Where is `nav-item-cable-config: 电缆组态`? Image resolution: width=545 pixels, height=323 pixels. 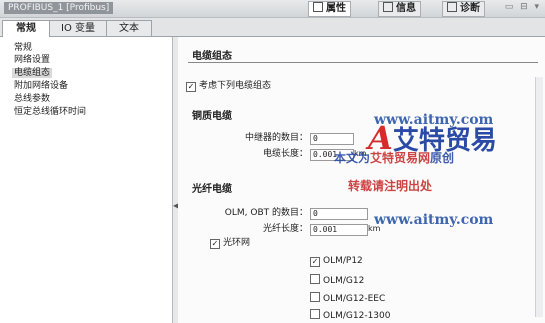
nav-item-cable-config: 电缆组态 is located at coordinates (32, 73).